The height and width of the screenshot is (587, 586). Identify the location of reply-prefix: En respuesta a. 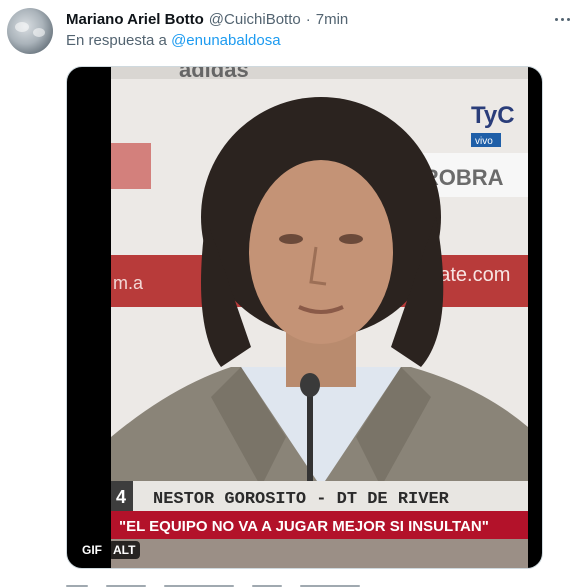
(116, 40).